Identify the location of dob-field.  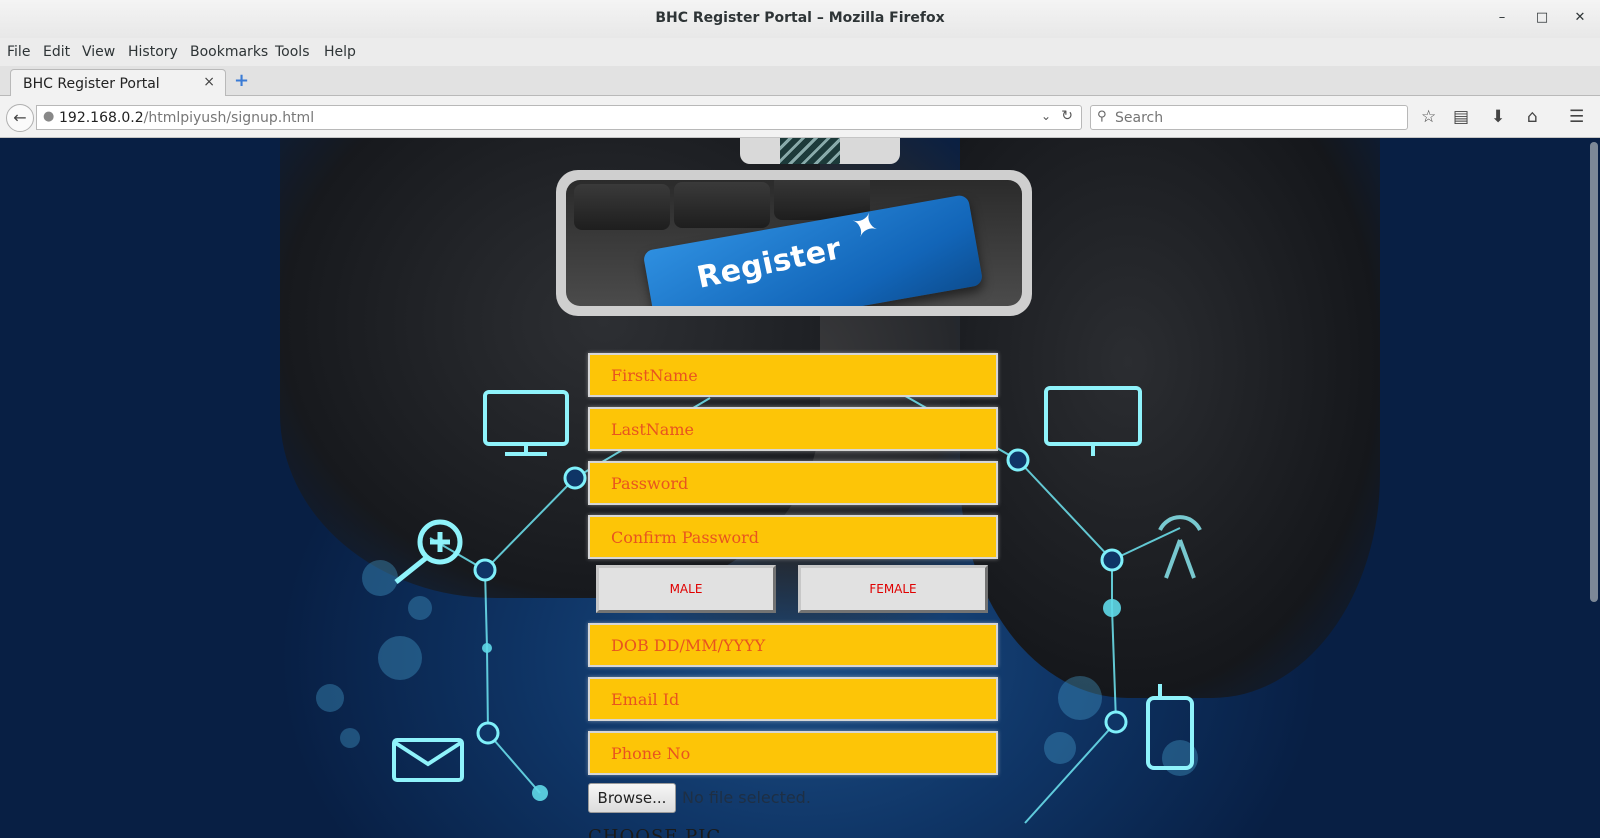
(793, 645).